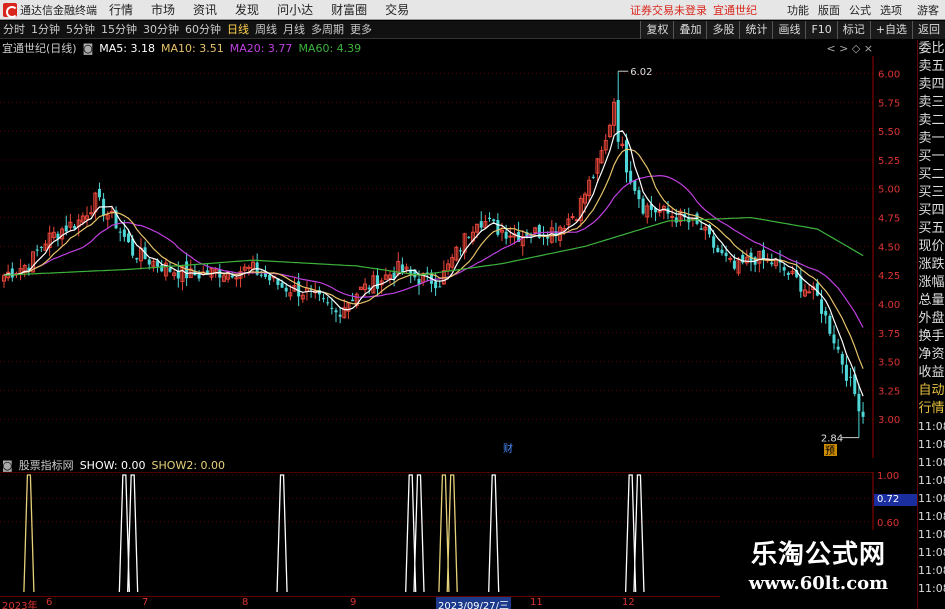 The image size is (945, 609). Describe the element at coordinates (238, 30) in the screenshot. I see `tf-daily: 日线` at that location.